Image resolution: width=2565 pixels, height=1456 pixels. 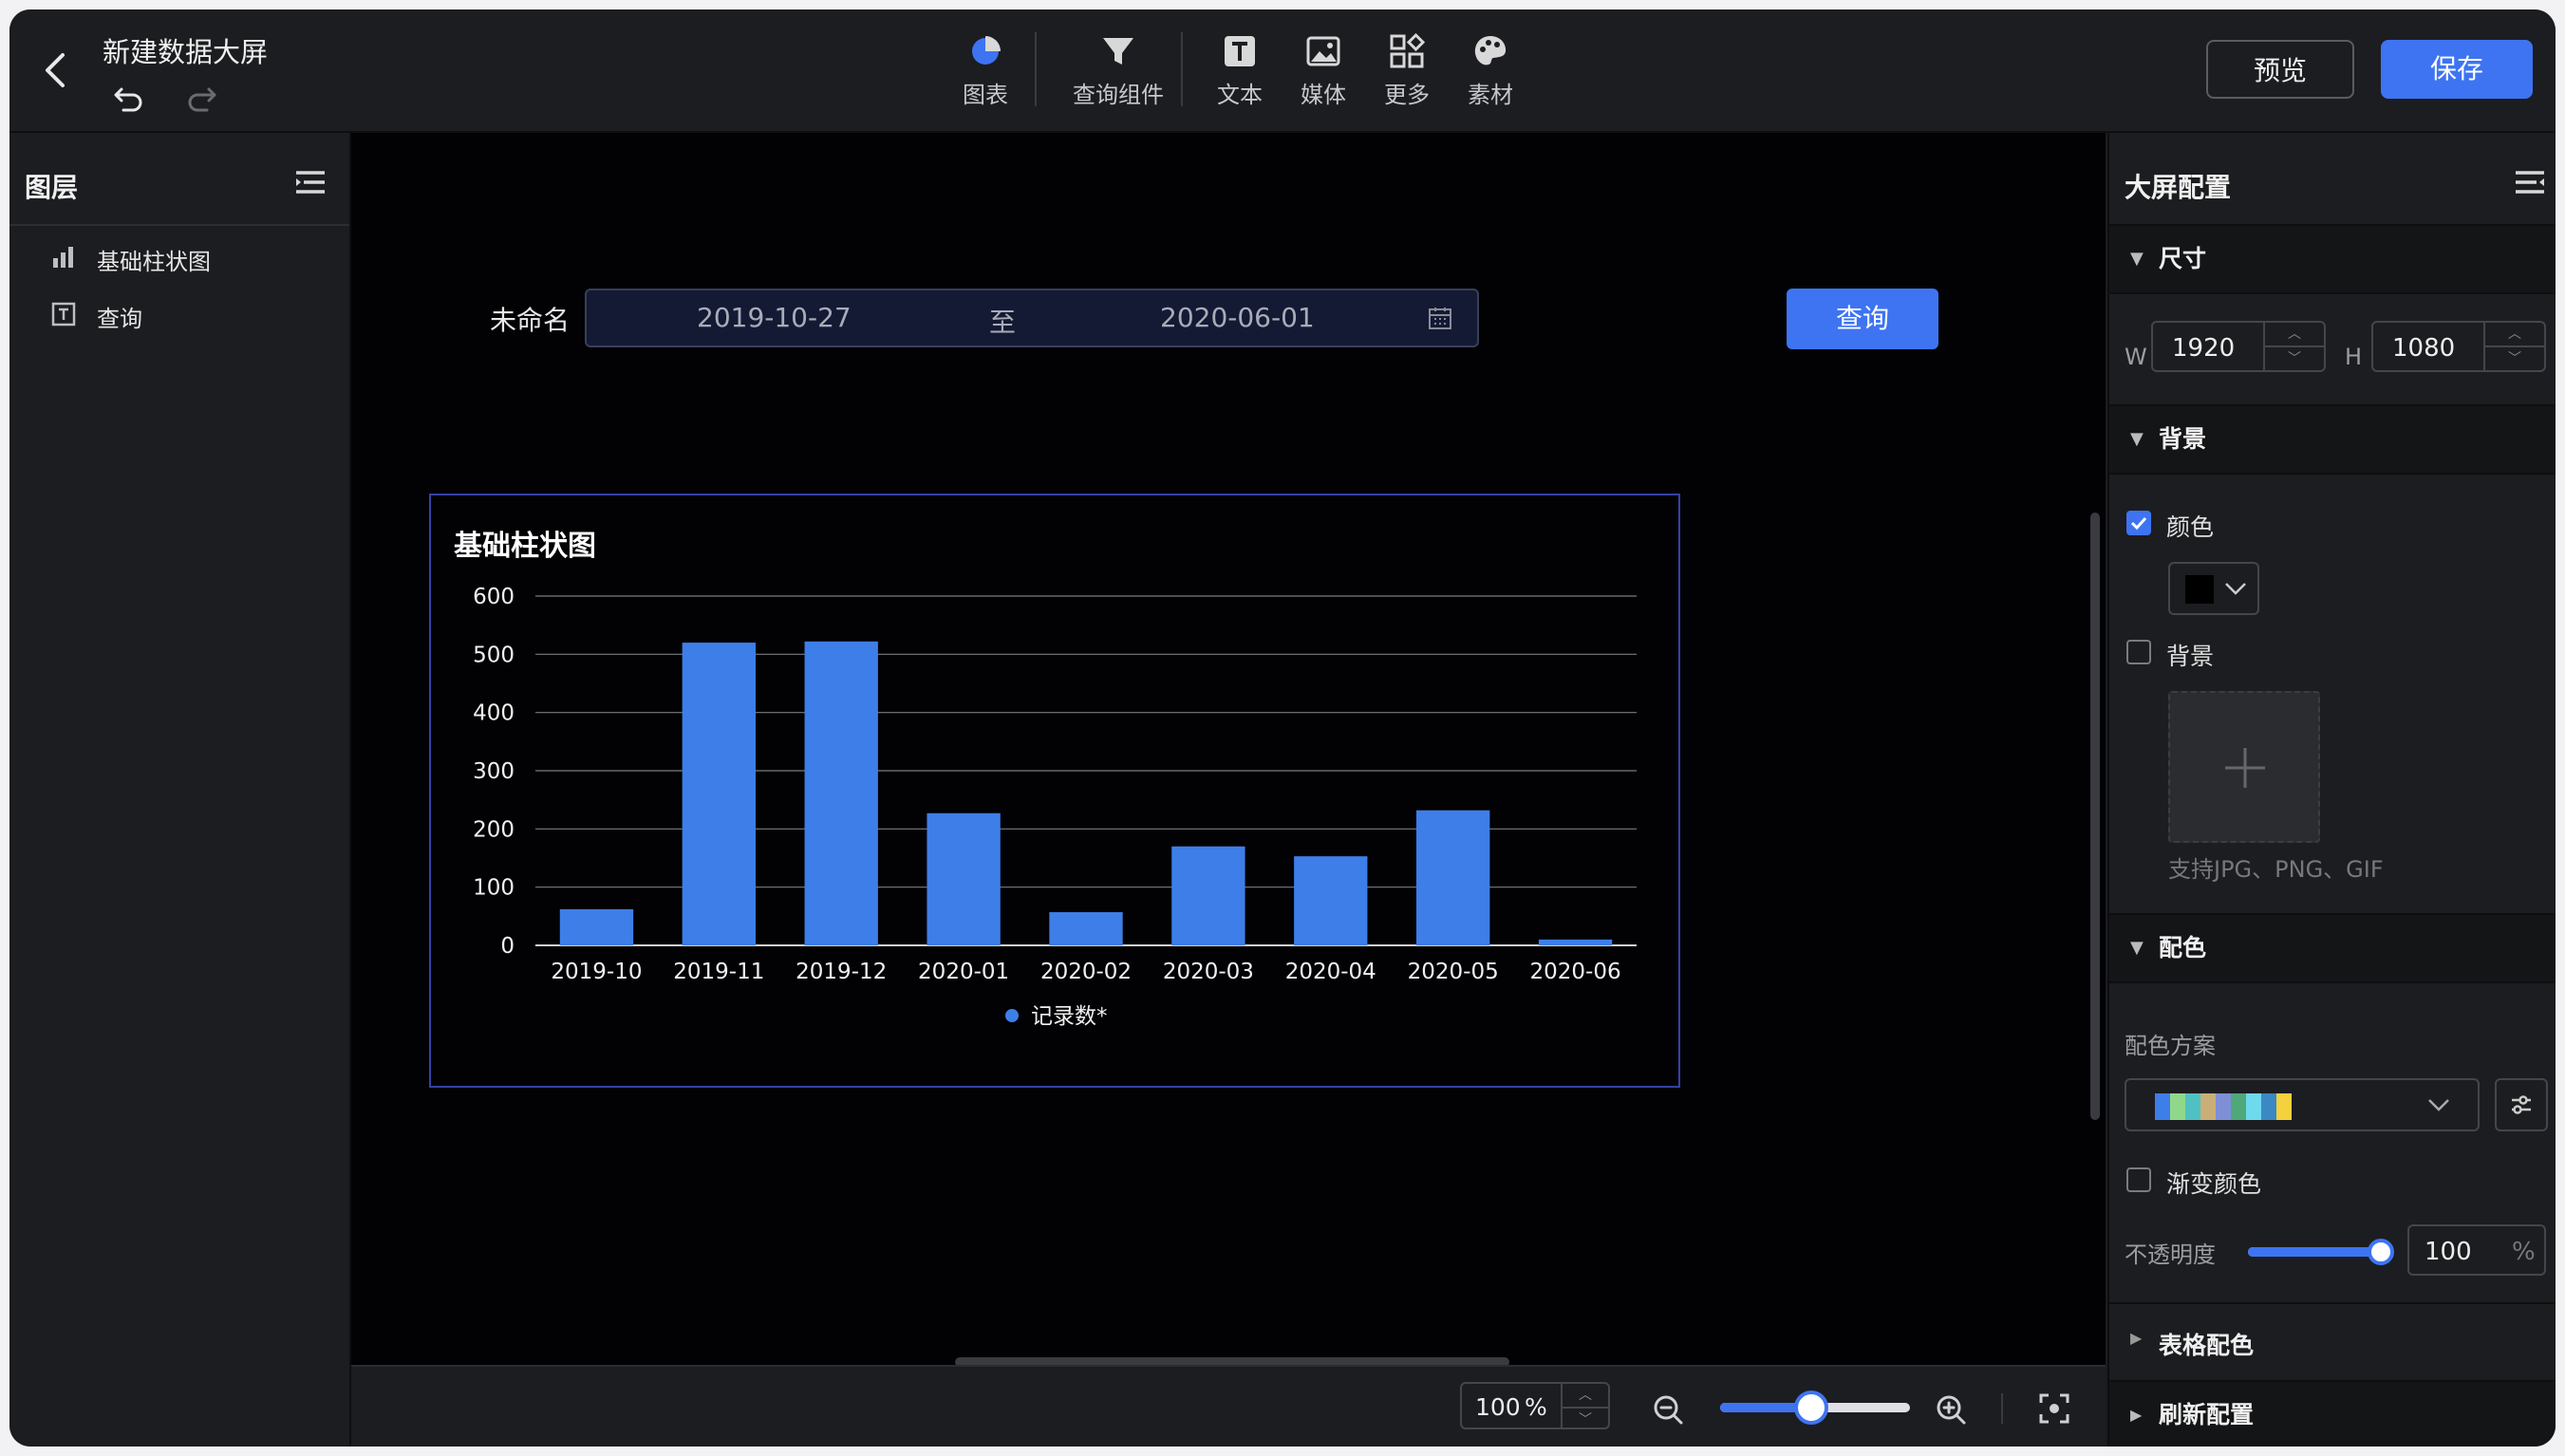 What do you see at coordinates (2138, 1179) in the screenshot?
I see `gradient-checkbox` at bounding box center [2138, 1179].